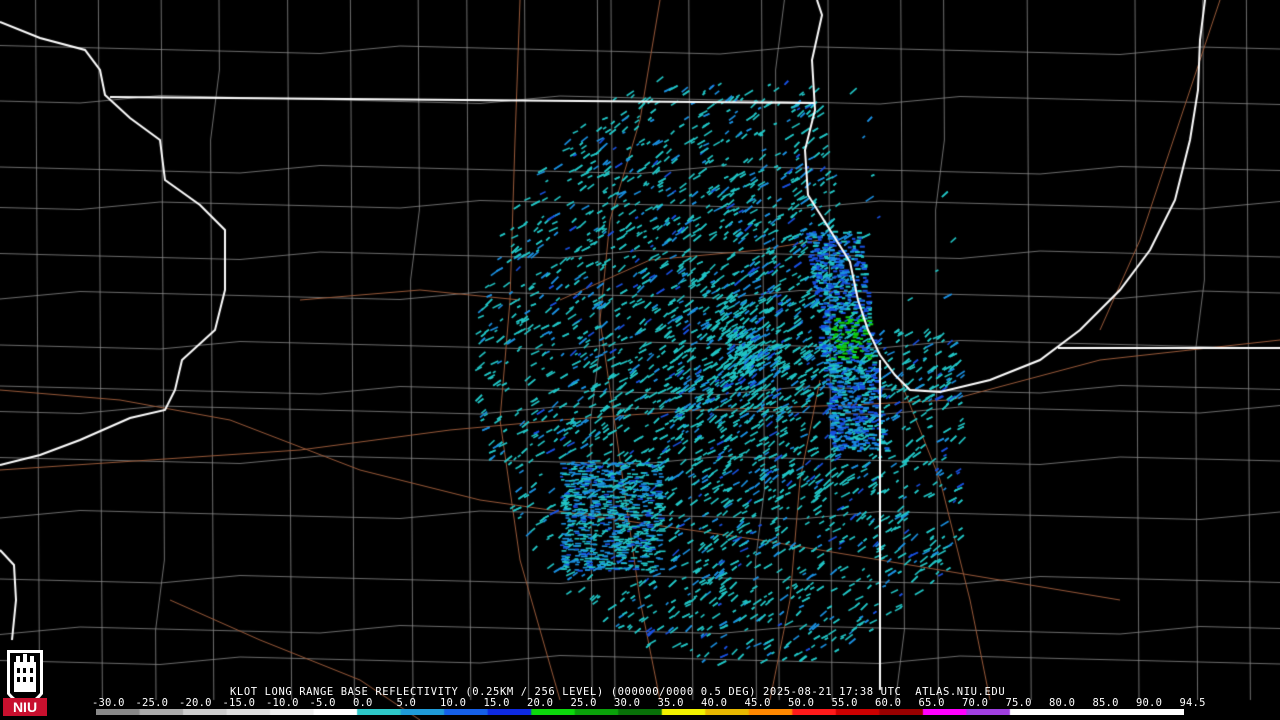 The width and height of the screenshot is (1280, 720). Describe the element at coordinates (1062, 703) in the screenshot. I see `colorscale-tick: 80.0` at that location.